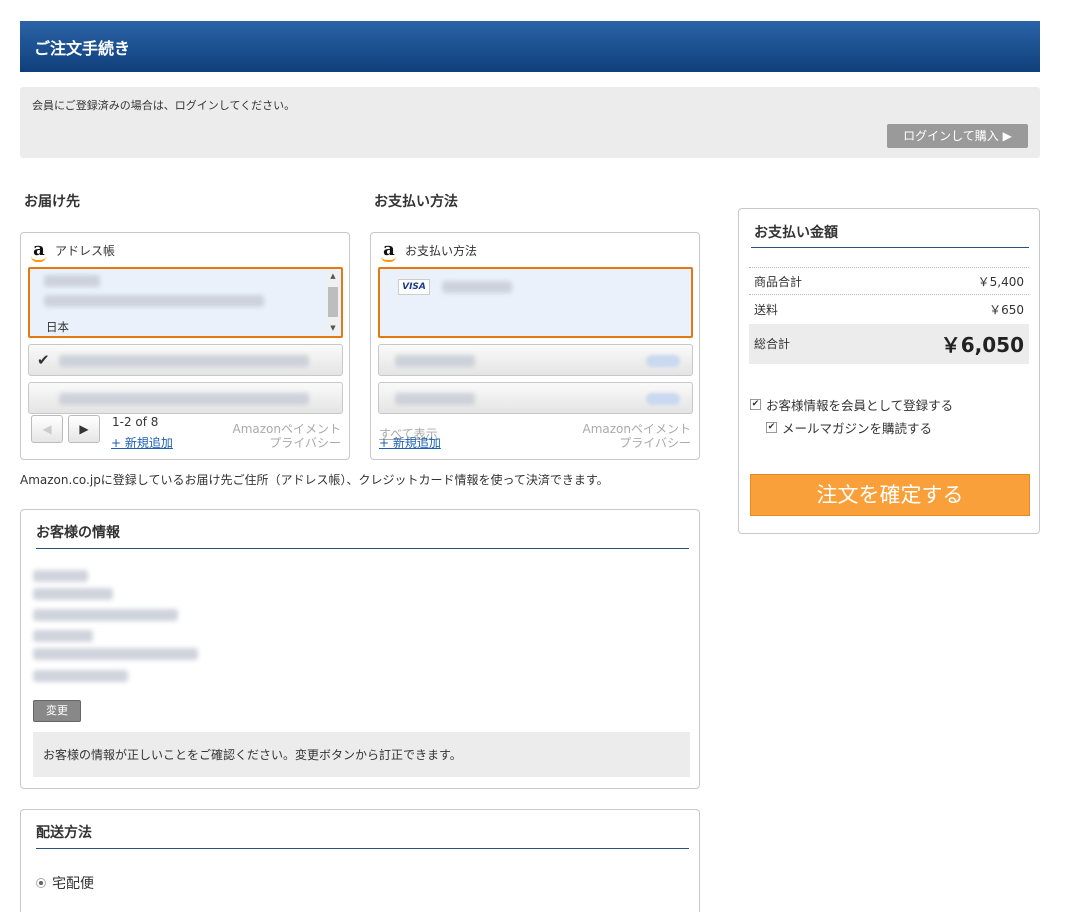 The width and height of the screenshot is (1078, 912). Describe the element at coordinates (772, 344) in the screenshot. I see `total-label: 総合計` at that location.